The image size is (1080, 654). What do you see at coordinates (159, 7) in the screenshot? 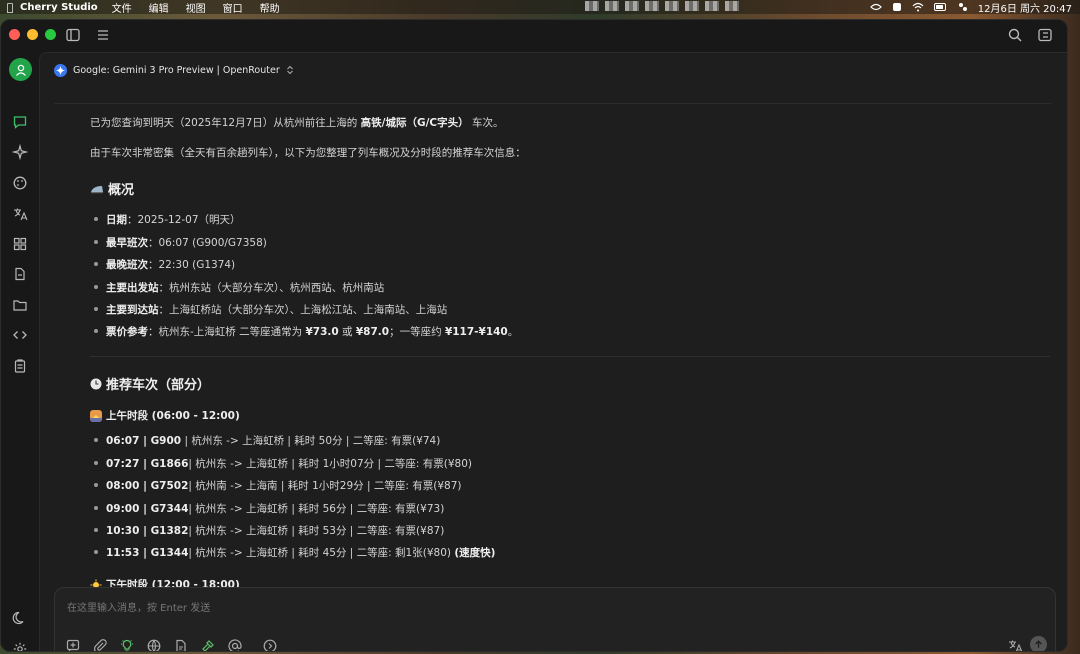
I see `menu-edit: 编辑` at bounding box center [159, 7].